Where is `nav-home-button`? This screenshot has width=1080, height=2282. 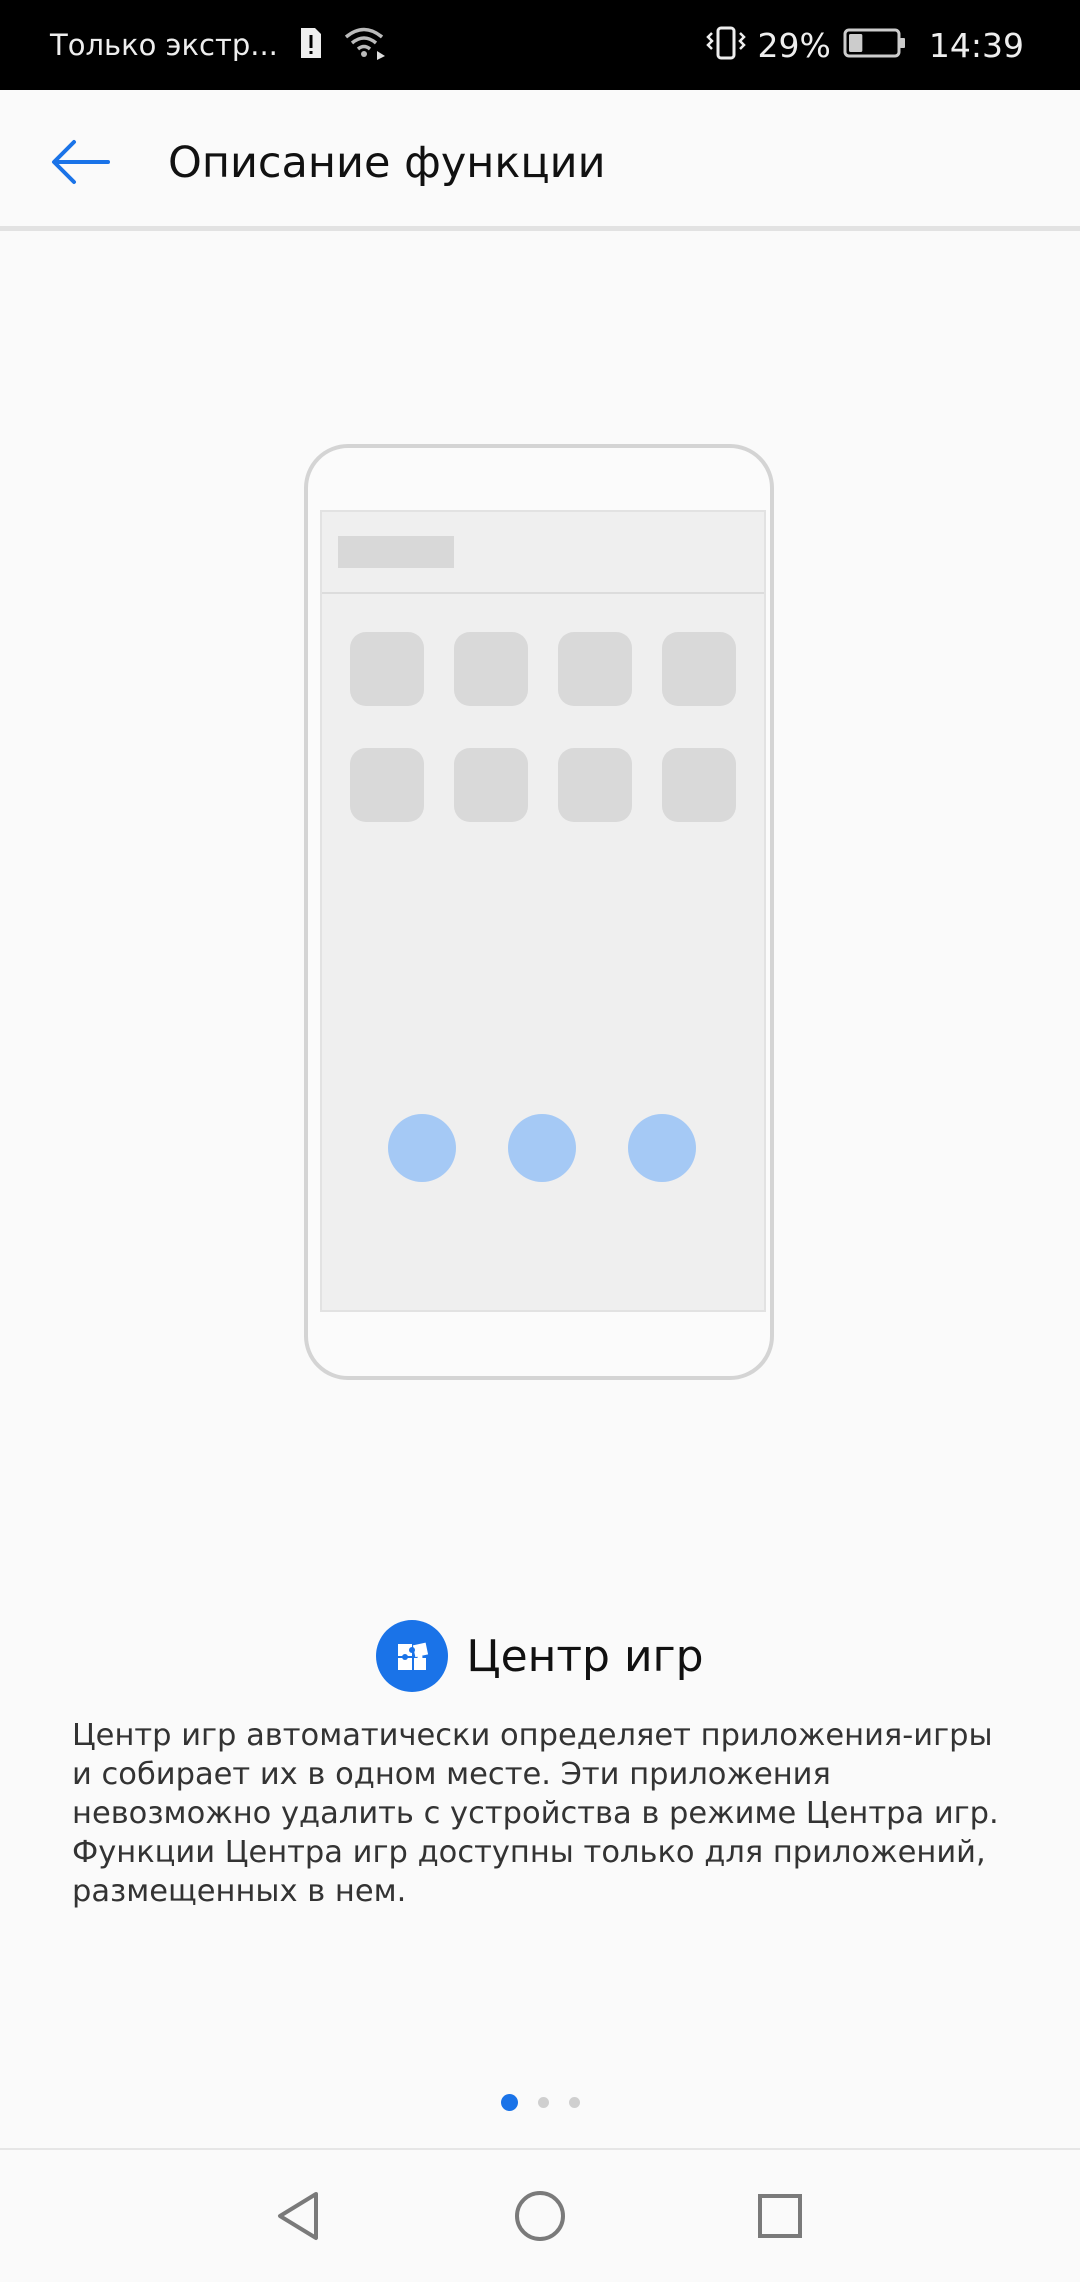 nav-home-button is located at coordinates (540, 2216).